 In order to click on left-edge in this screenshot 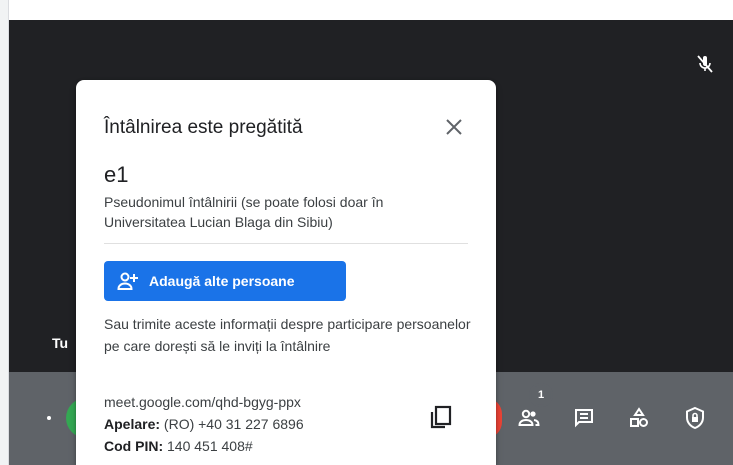, I will do `click(4, 232)`.